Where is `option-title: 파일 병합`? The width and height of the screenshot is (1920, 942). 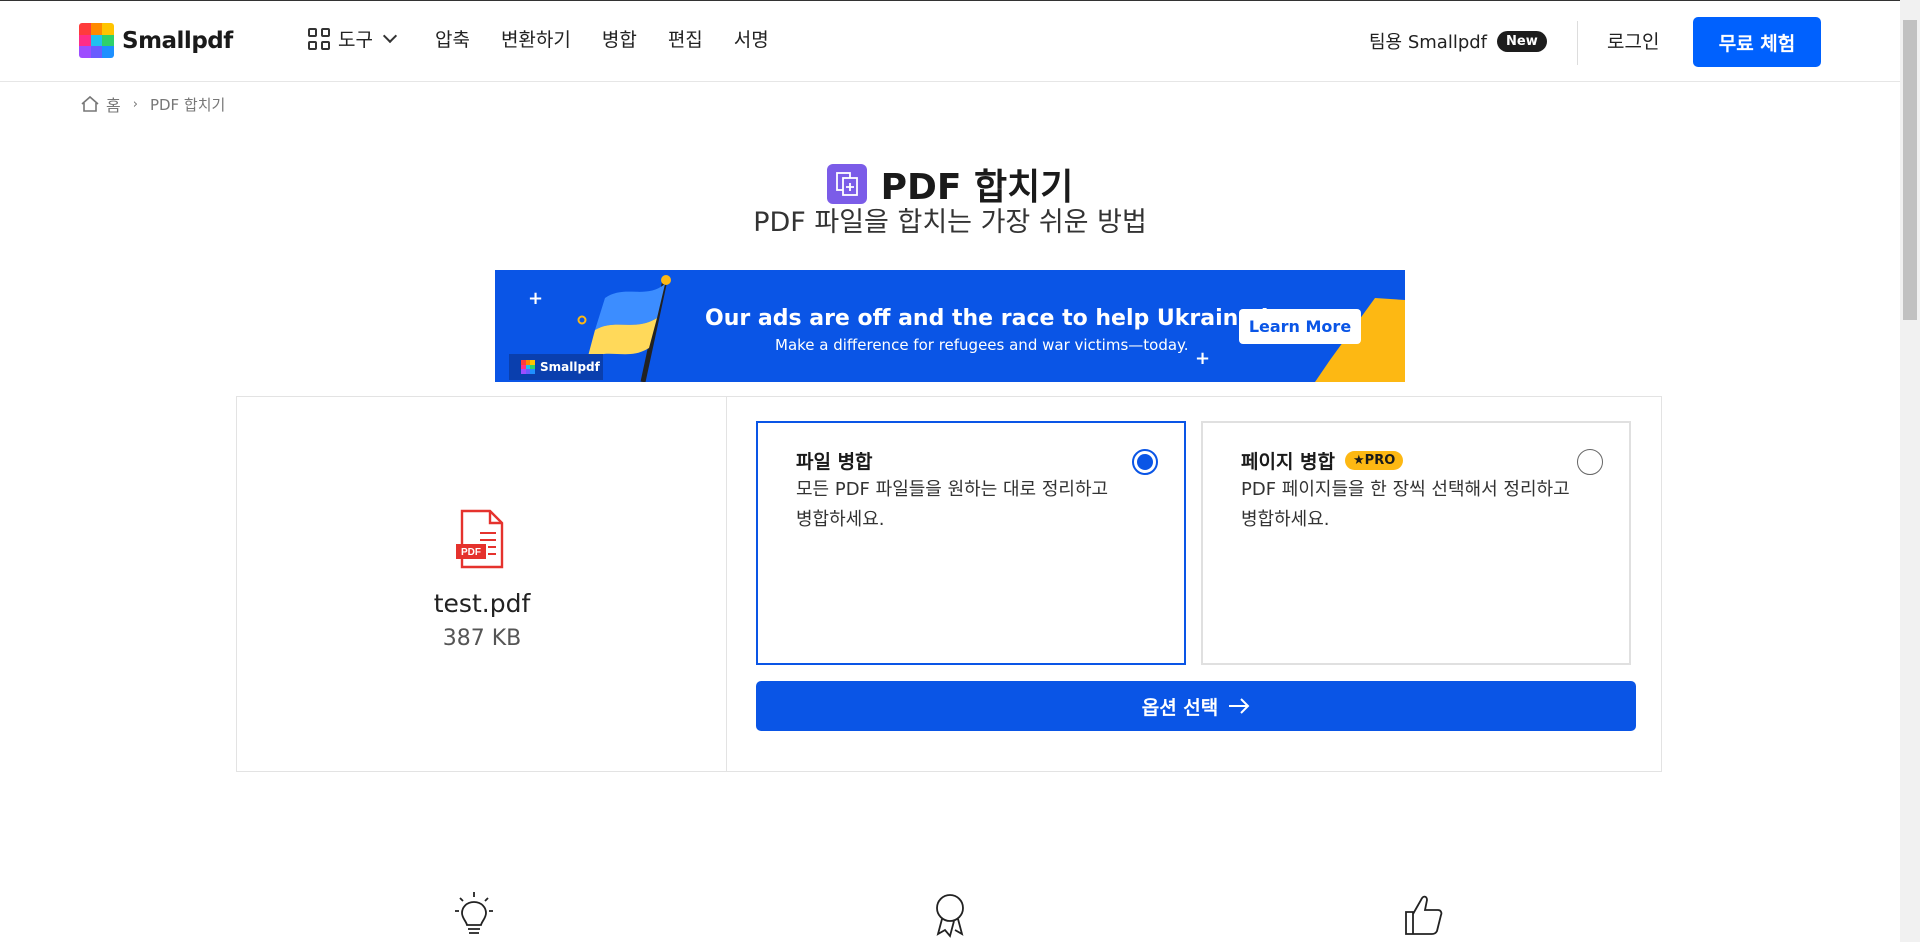
option-title: 파일 병합 is located at coordinates (834, 460).